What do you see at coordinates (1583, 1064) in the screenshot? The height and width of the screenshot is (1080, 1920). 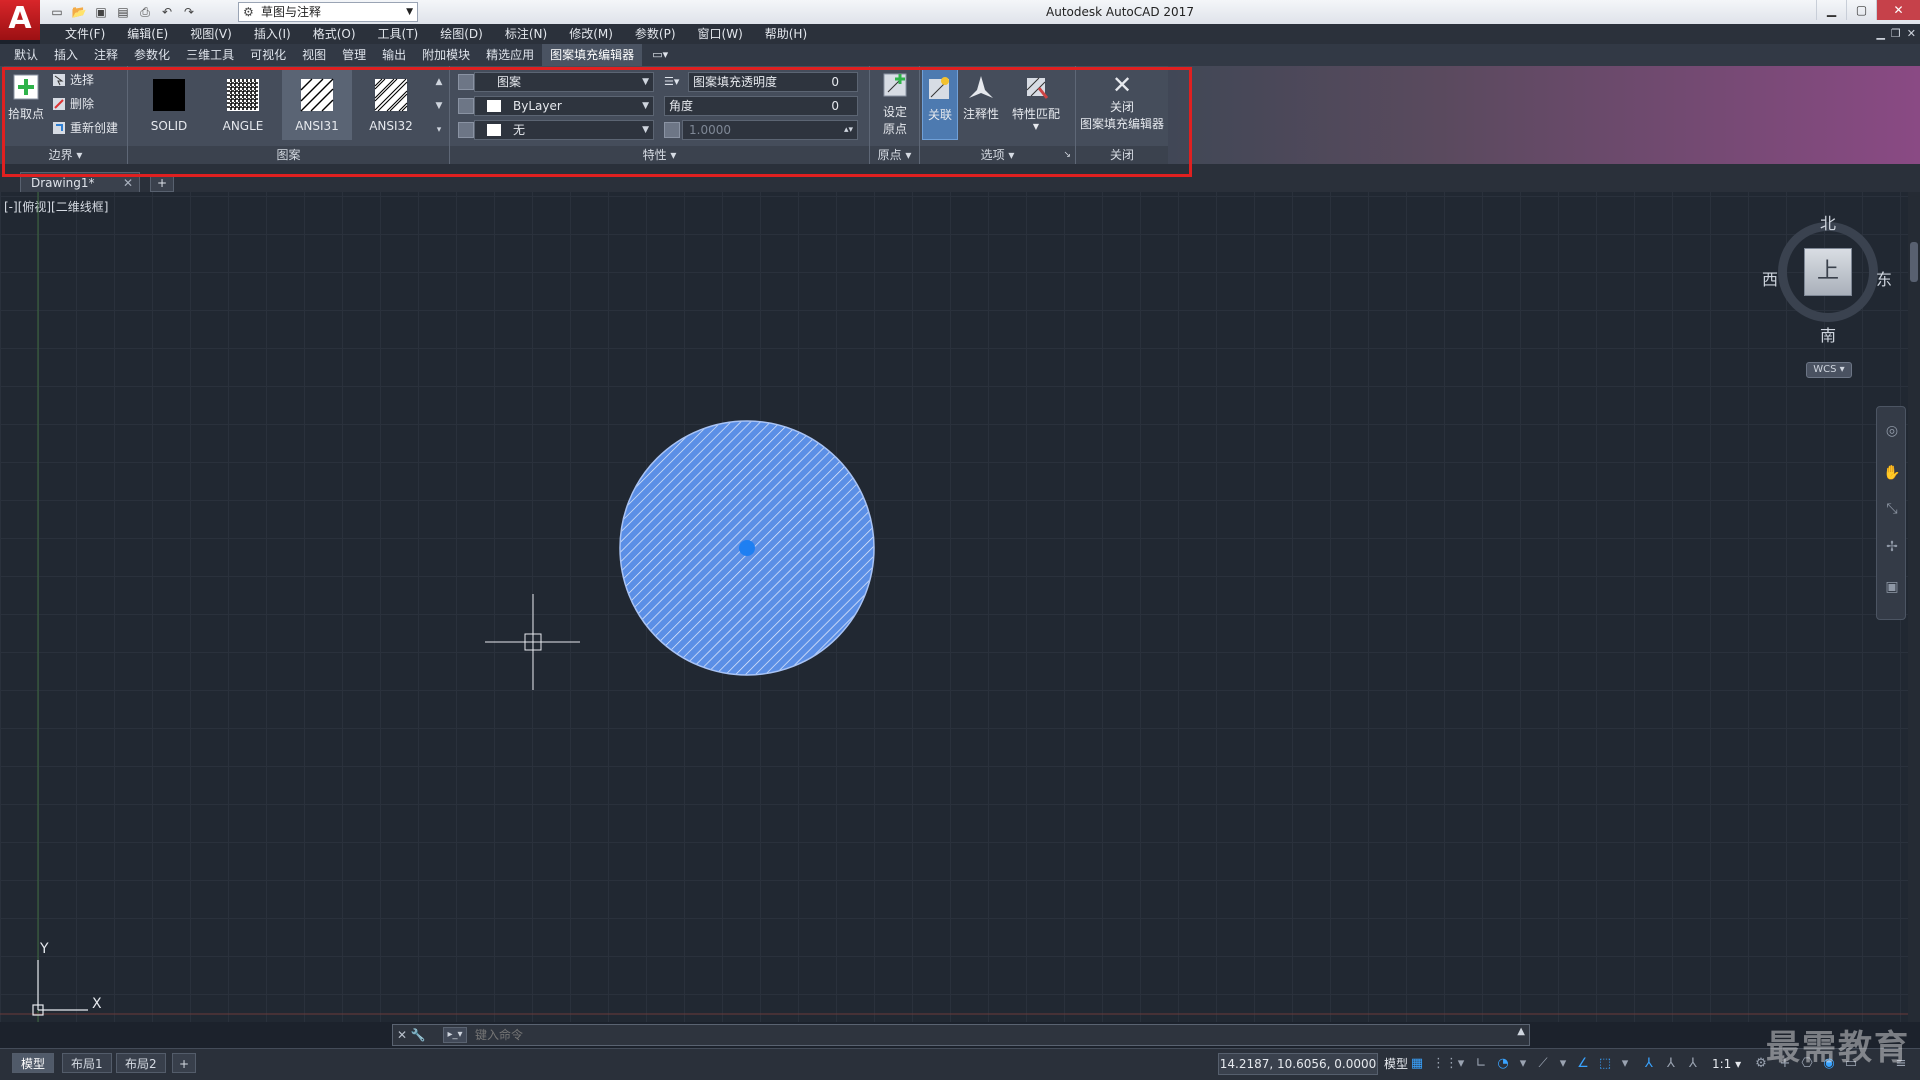 I see `object-snap-tracking-icon: ∠` at bounding box center [1583, 1064].